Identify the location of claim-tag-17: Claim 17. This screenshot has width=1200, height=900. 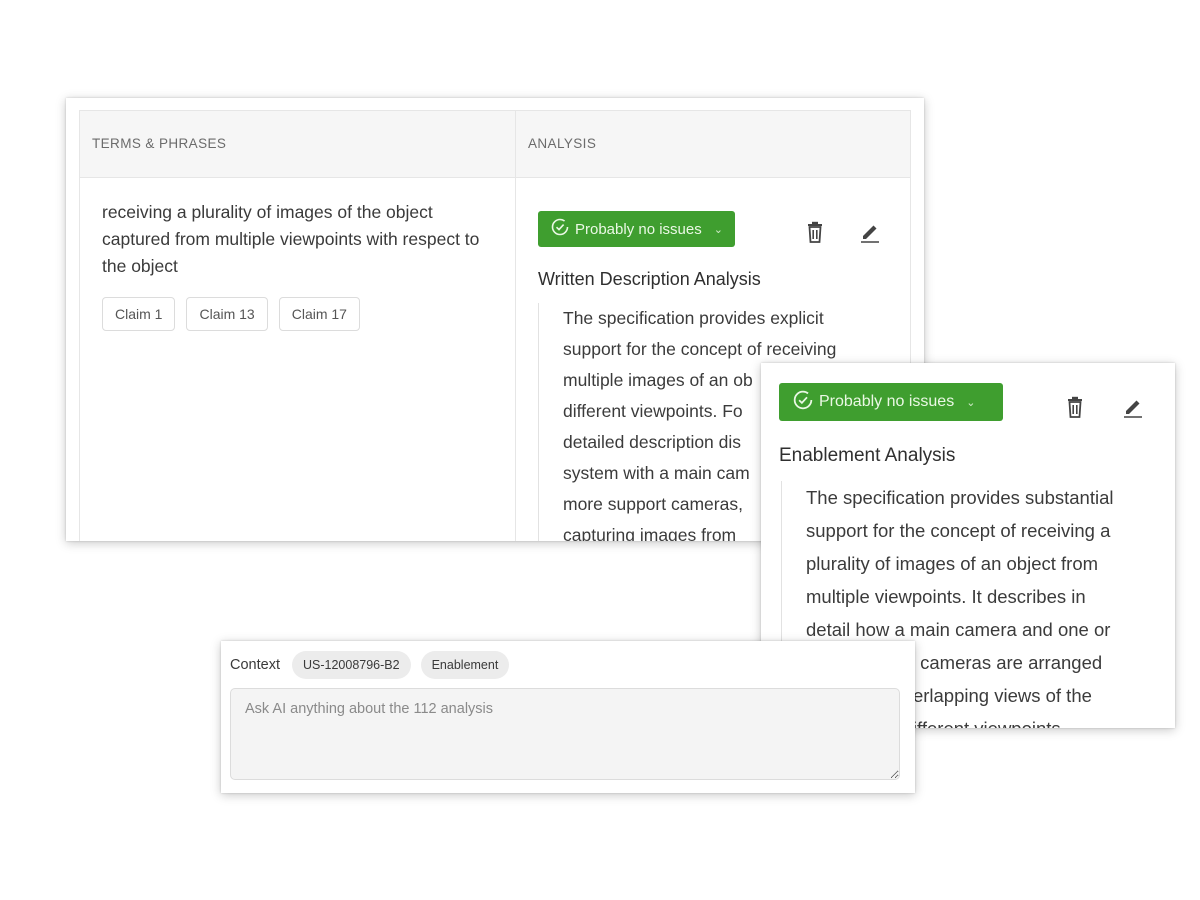
(319, 314).